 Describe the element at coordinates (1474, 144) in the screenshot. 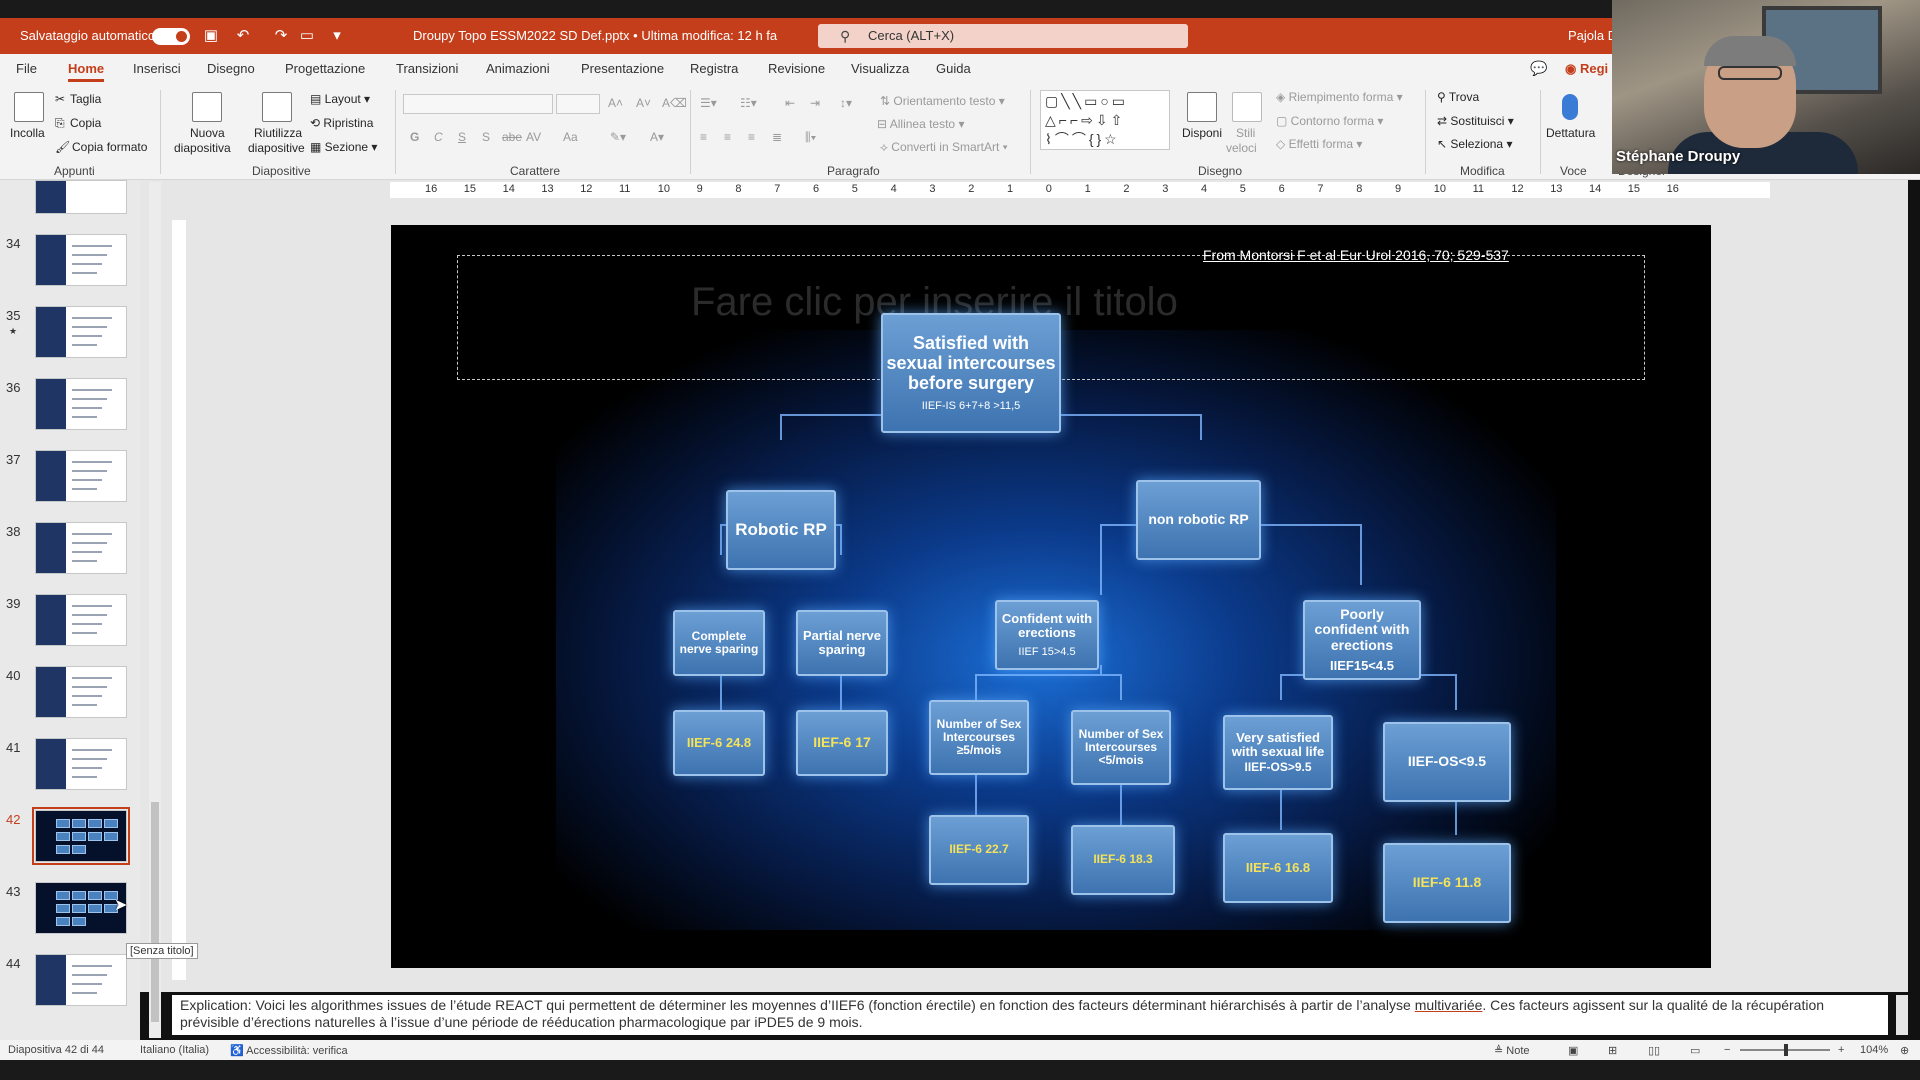

I see `select-button: ↖ Seleziona ▾` at that location.